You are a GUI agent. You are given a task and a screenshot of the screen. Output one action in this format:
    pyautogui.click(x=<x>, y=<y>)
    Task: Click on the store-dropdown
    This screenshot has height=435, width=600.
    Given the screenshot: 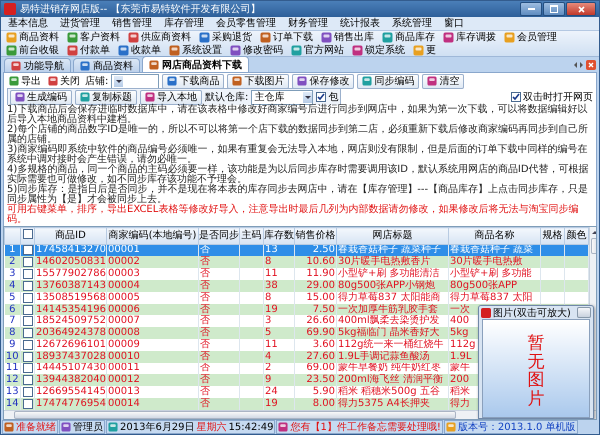 What is the action you would take?
    pyautogui.click(x=135, y=81)
    